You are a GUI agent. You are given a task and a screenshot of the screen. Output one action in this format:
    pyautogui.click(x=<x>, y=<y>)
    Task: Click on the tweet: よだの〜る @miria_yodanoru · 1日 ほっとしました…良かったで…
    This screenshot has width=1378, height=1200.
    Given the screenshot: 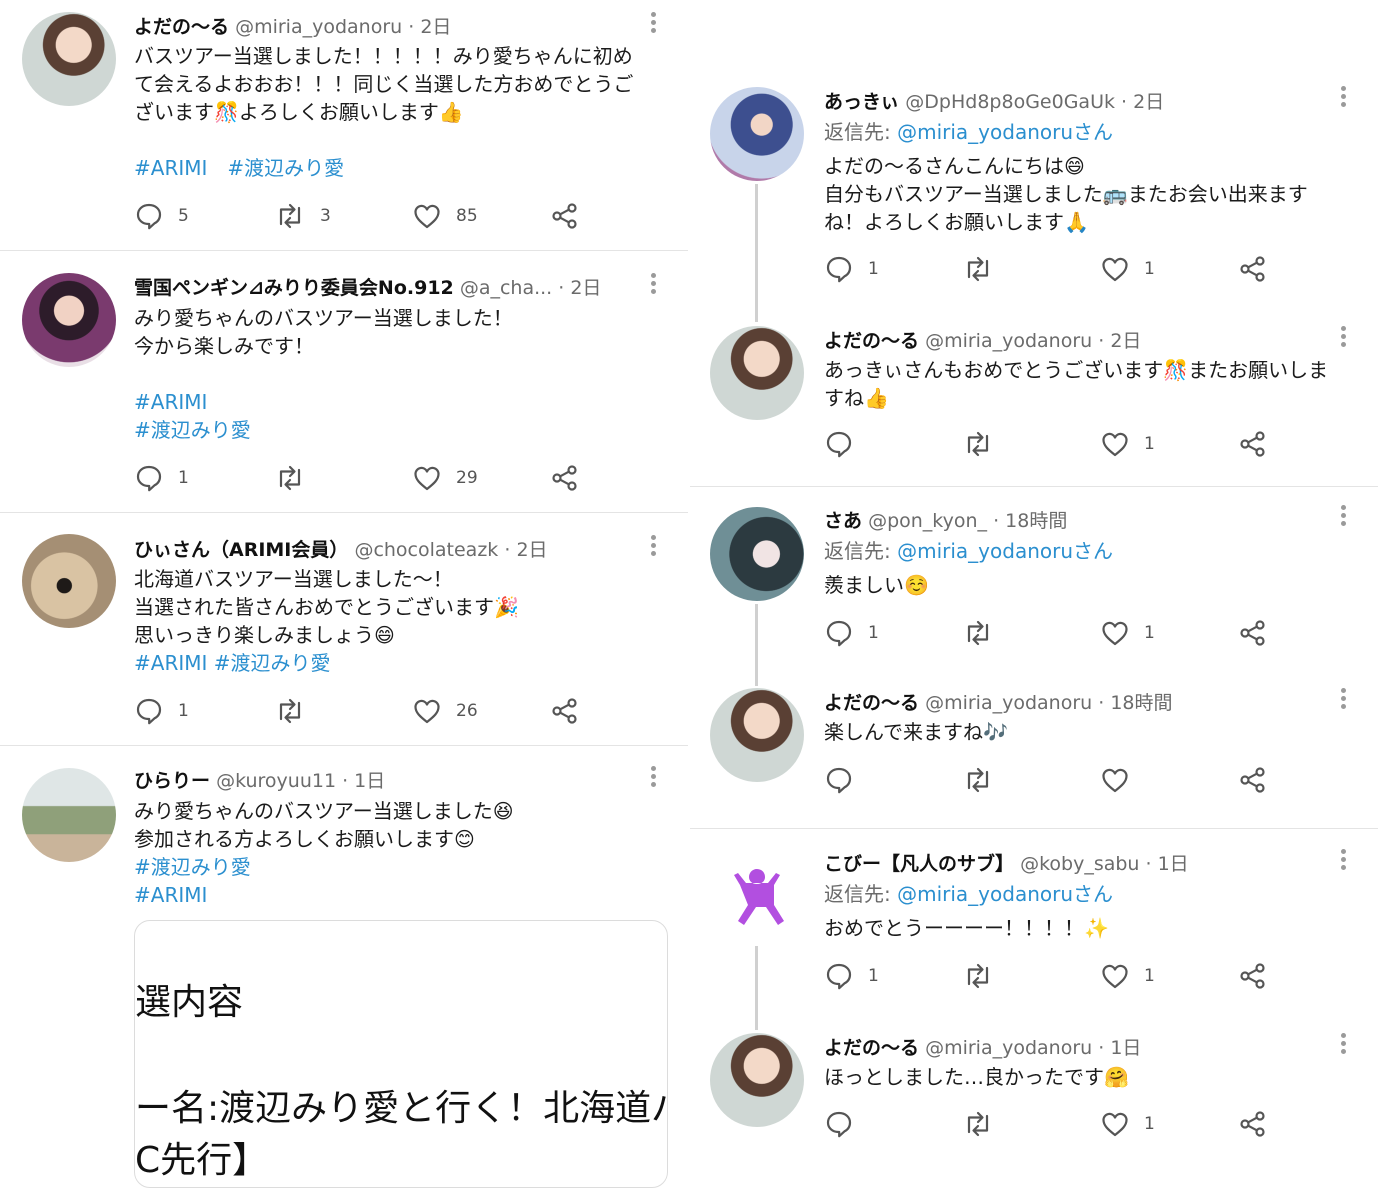 What is the action you would take?
    pyautogui.click(x=1034, y=1113)
    